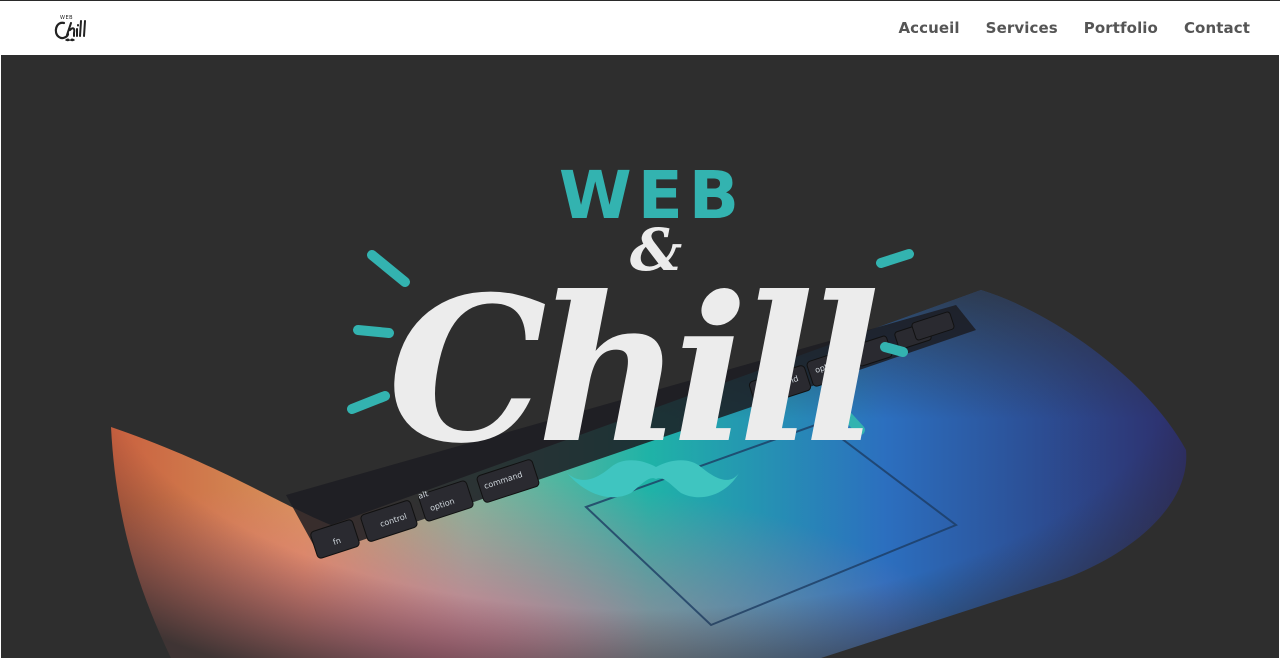 The height and width of the screenshot is (658, 1280). What do you see at coordinates (1121, 28) in the screenshot?
I see `nav-portfolio: Portfolio` at bounding box center [1121, 28].